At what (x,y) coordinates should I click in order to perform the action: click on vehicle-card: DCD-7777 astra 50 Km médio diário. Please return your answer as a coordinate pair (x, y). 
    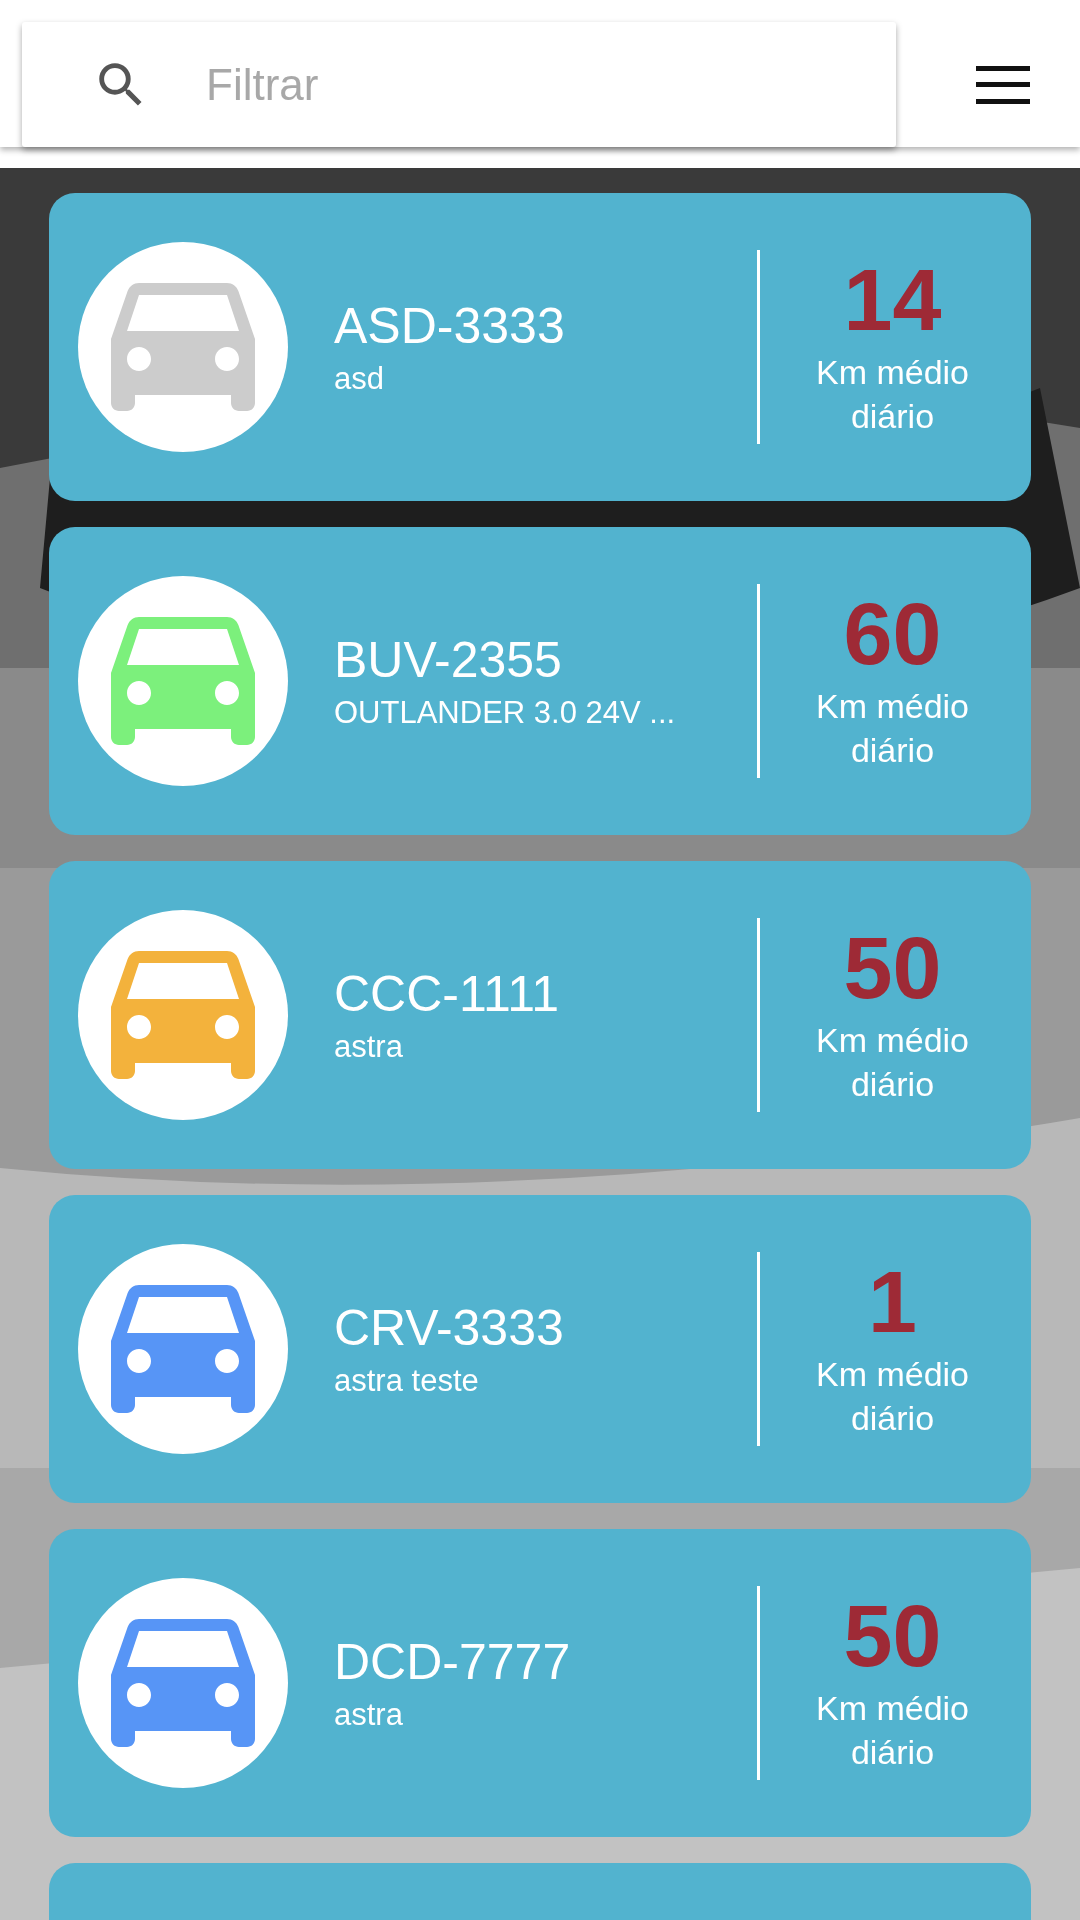
    Looking at the image, I should click on (540, 1683).